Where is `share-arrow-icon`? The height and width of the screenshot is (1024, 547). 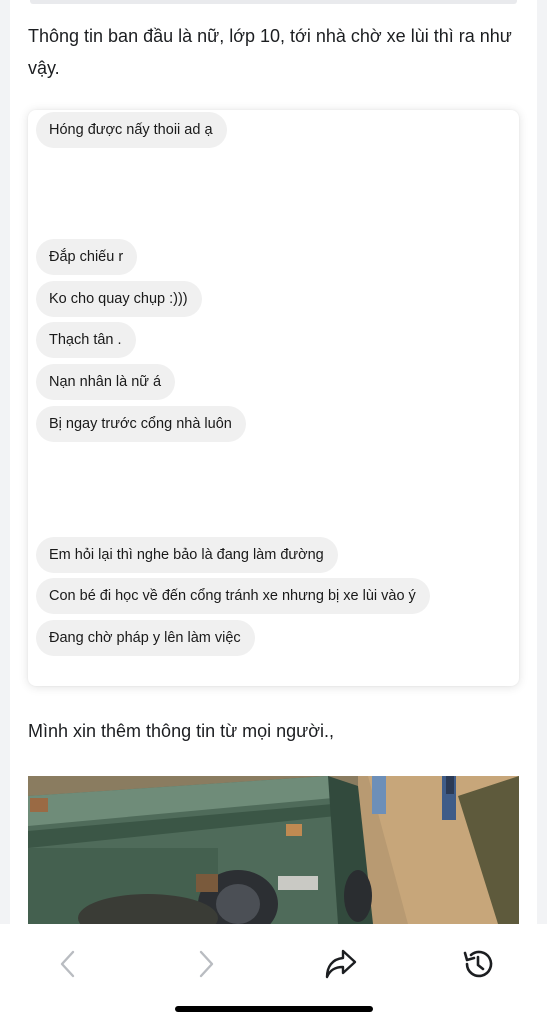
share-arrow-icon is located at coordinates (341, 964).